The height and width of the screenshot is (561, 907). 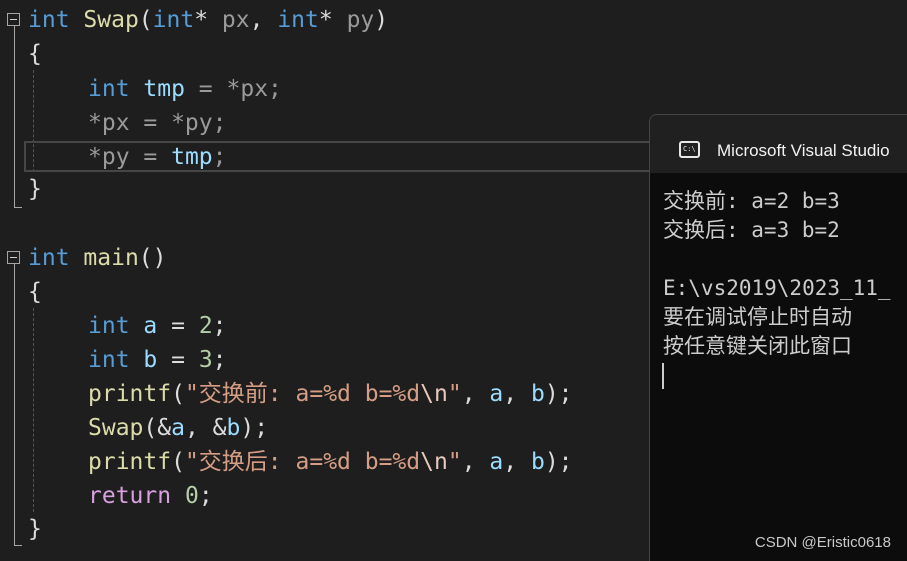 I want to click on terminal-icon: C:\, so click(x=689, y=149).